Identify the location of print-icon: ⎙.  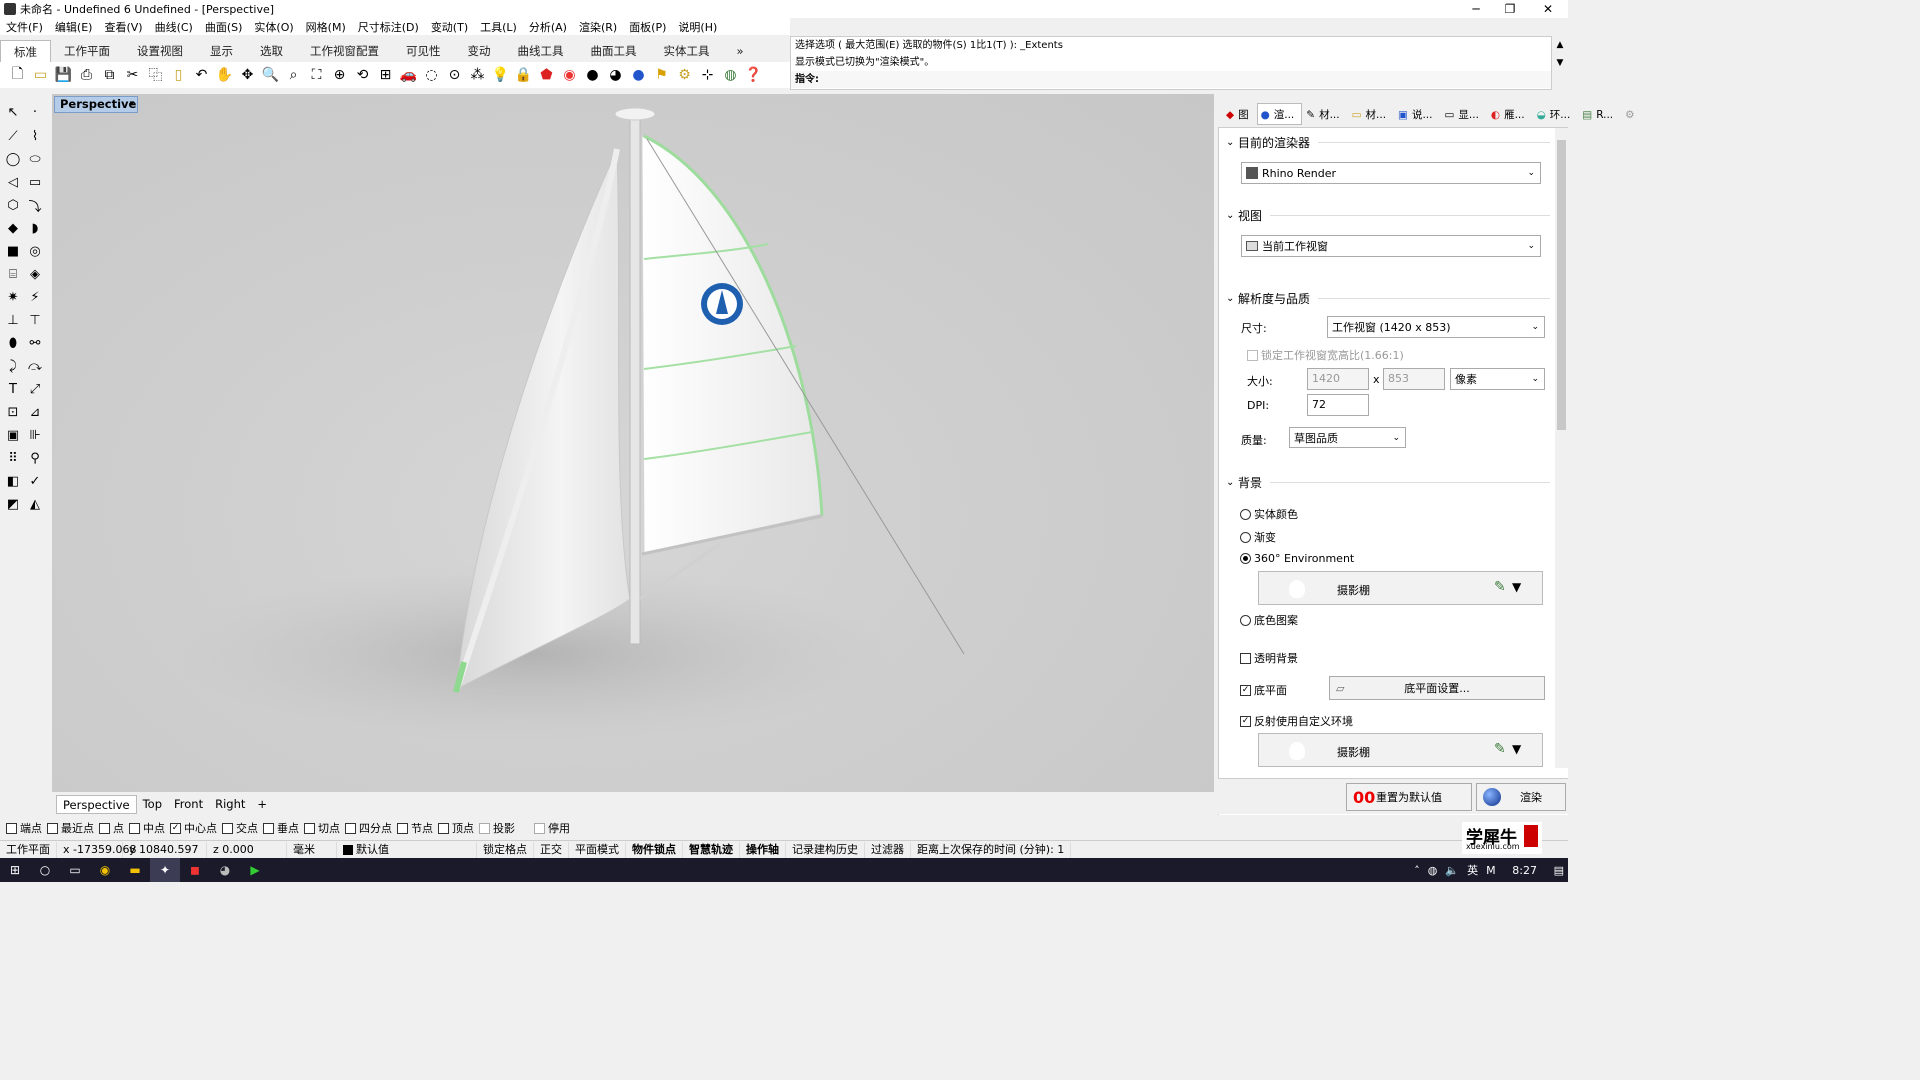
(86, 75).